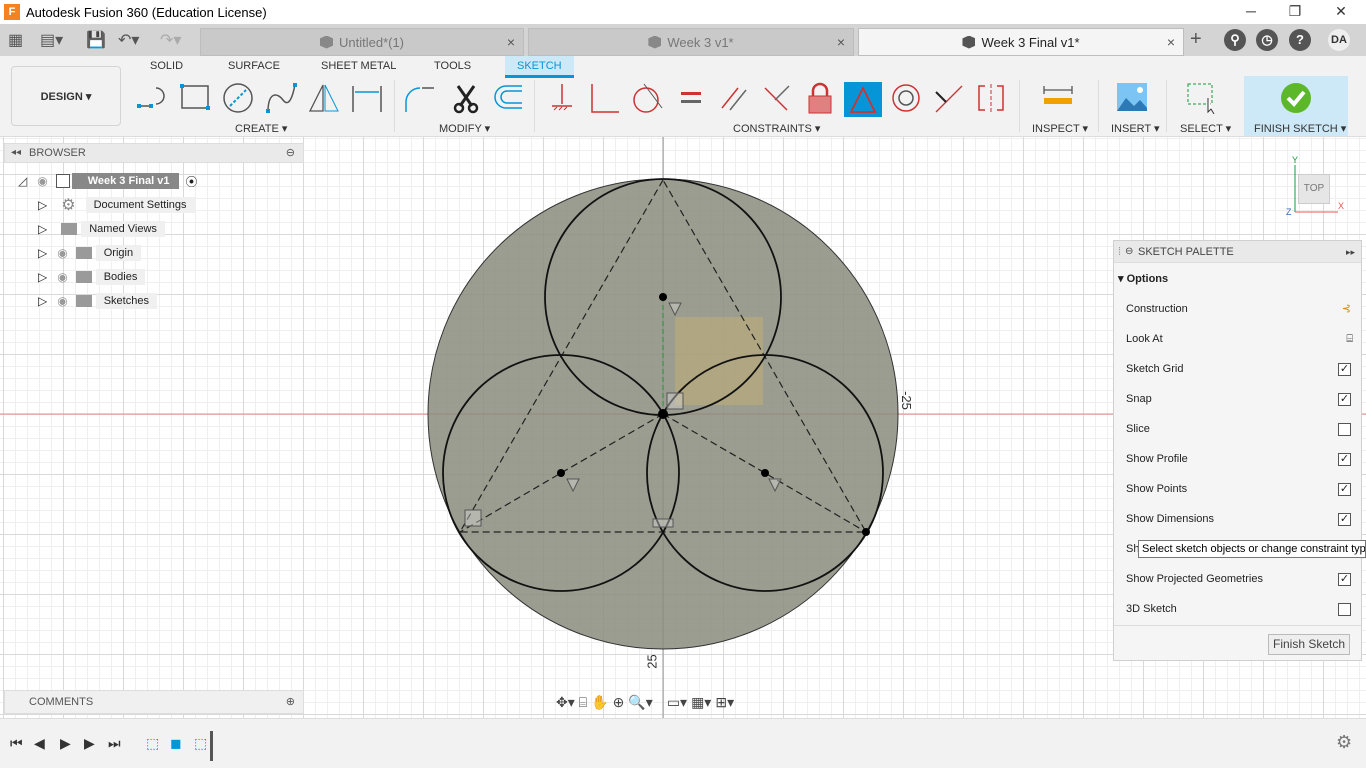  Describe the element at coordinates (1122, 279) in the screenshot. I see `section-collapse-icon: ▾` at that location.